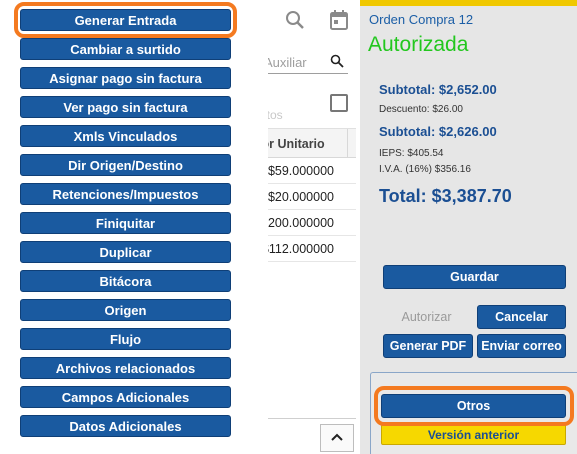 Image resolution: width=577 pixels, height=454 pixels. I want to click on discount-value: Descuento: $26.00, so click(421, 109).